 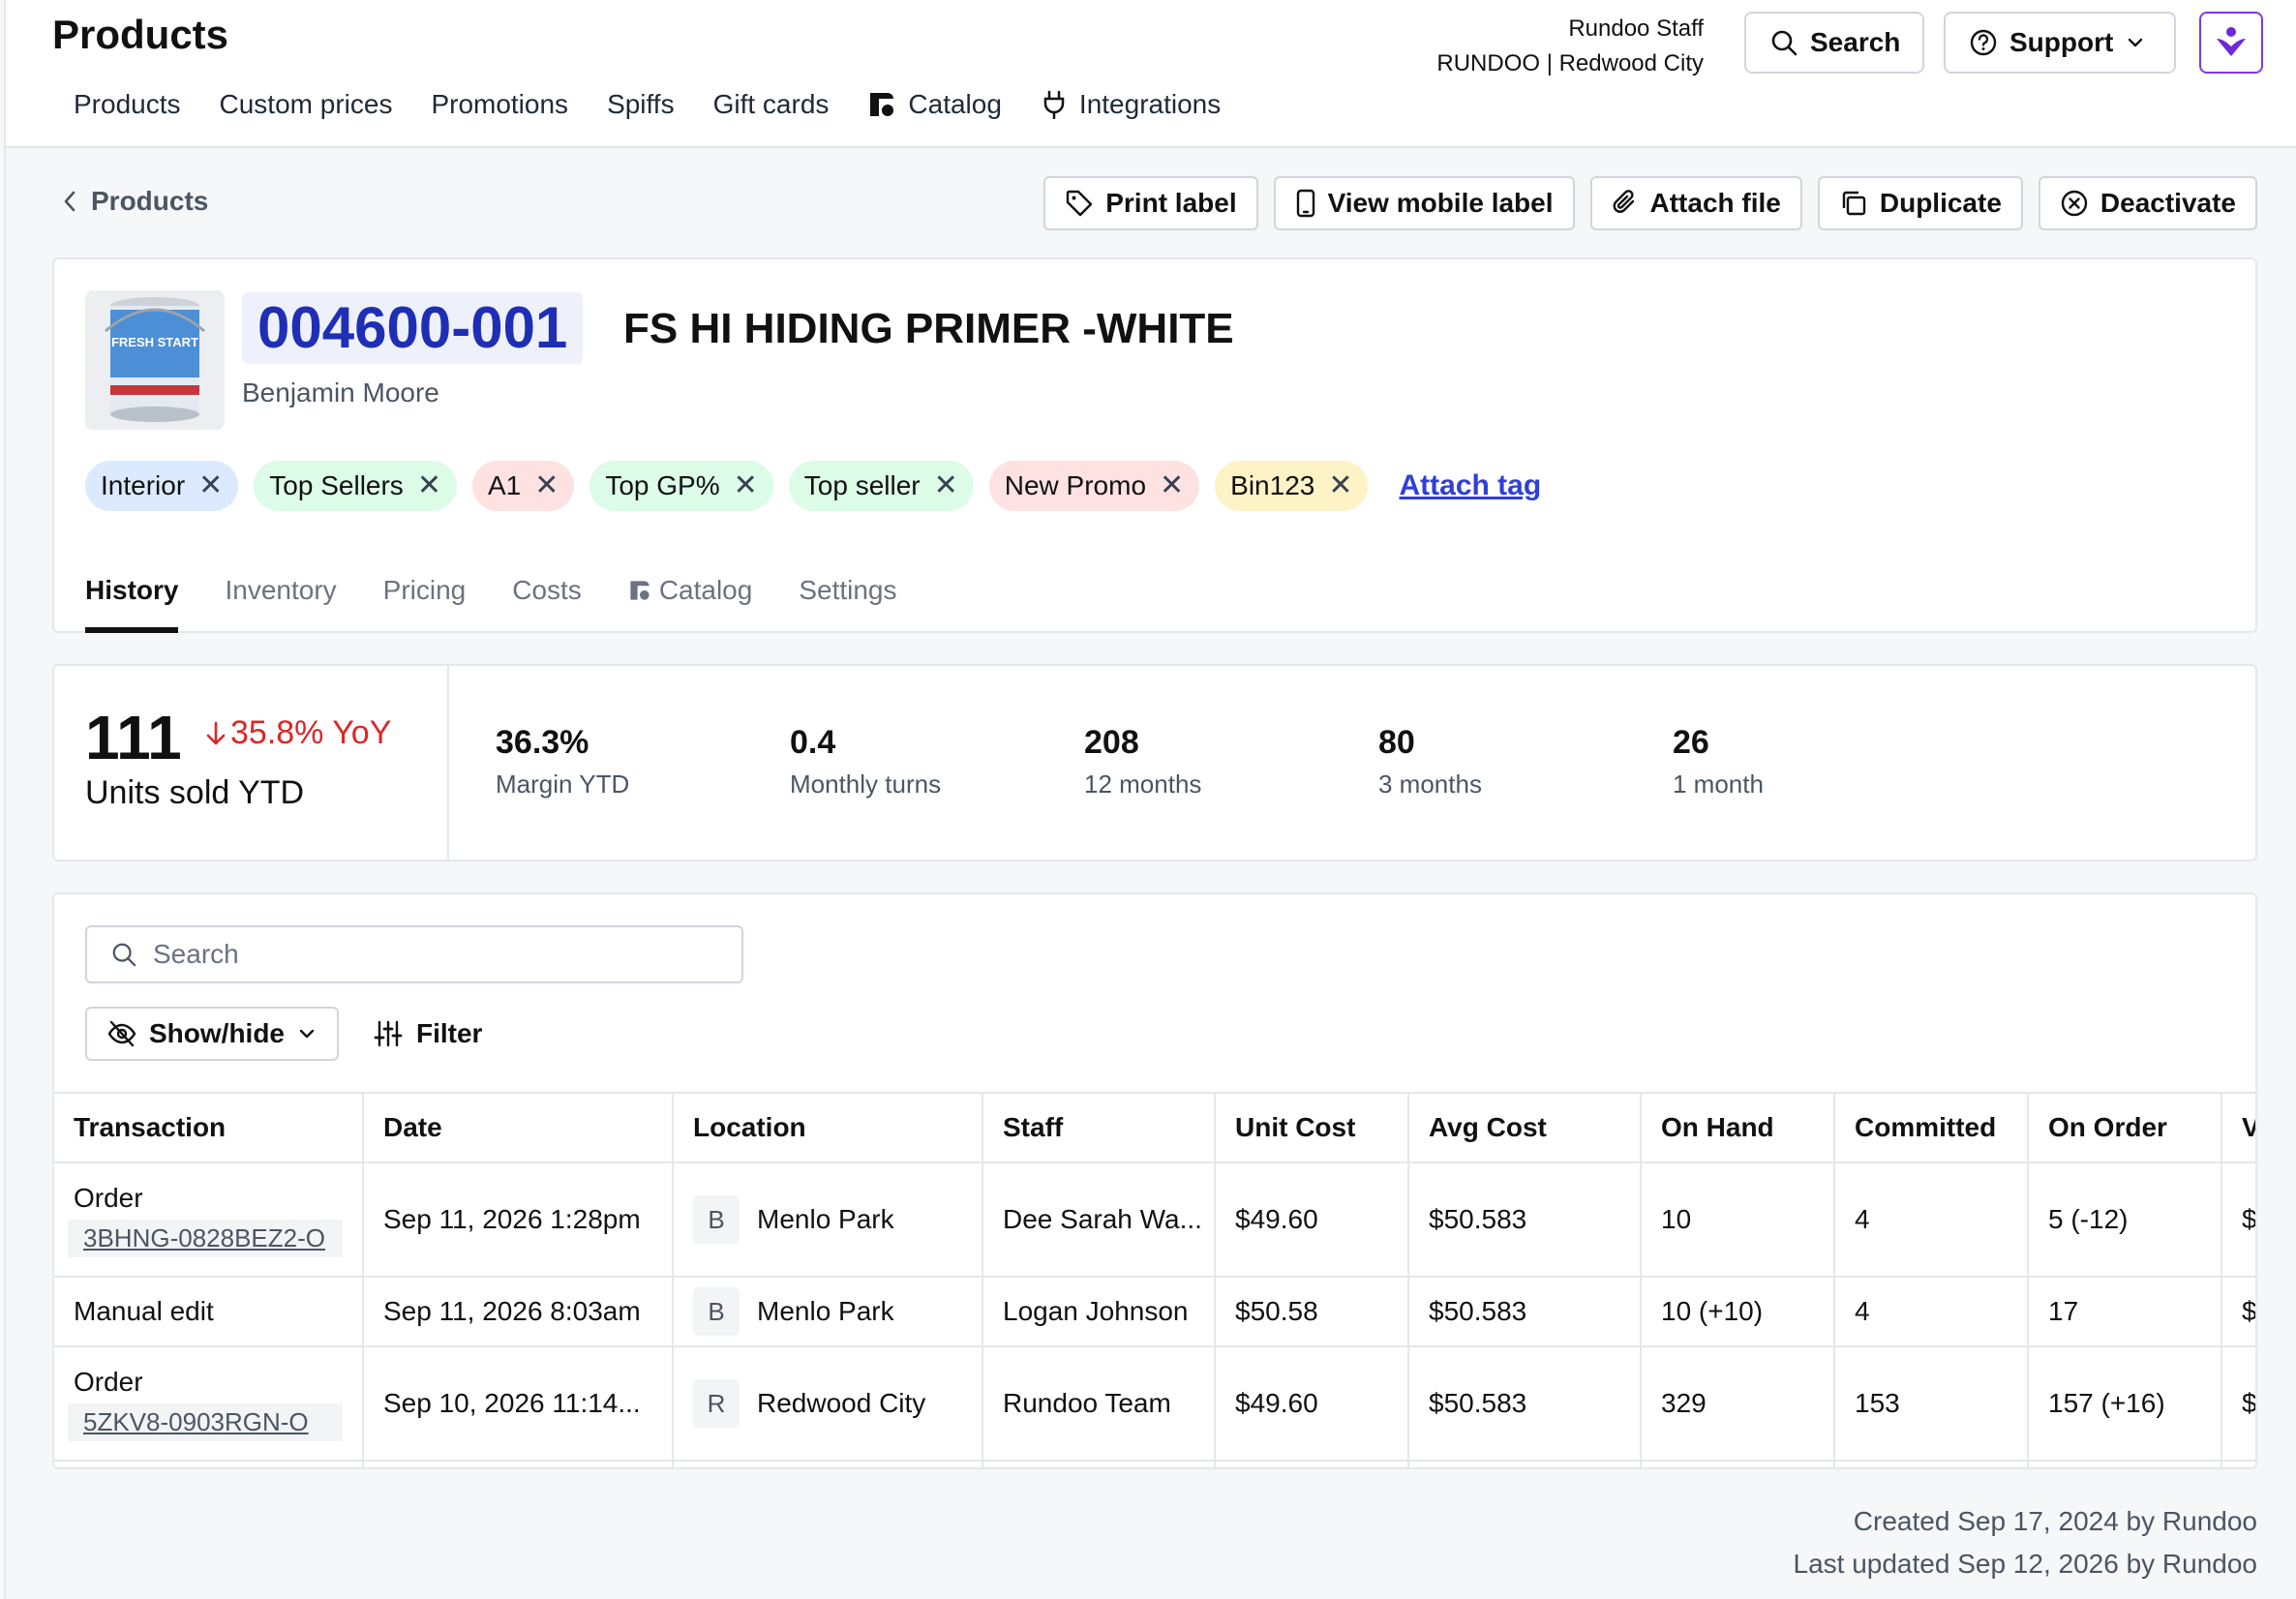 What do you see at coordinates (690, 590) in the screenshot?
I see `tab-catalog: Catalog` at bounding box center [690, 590].